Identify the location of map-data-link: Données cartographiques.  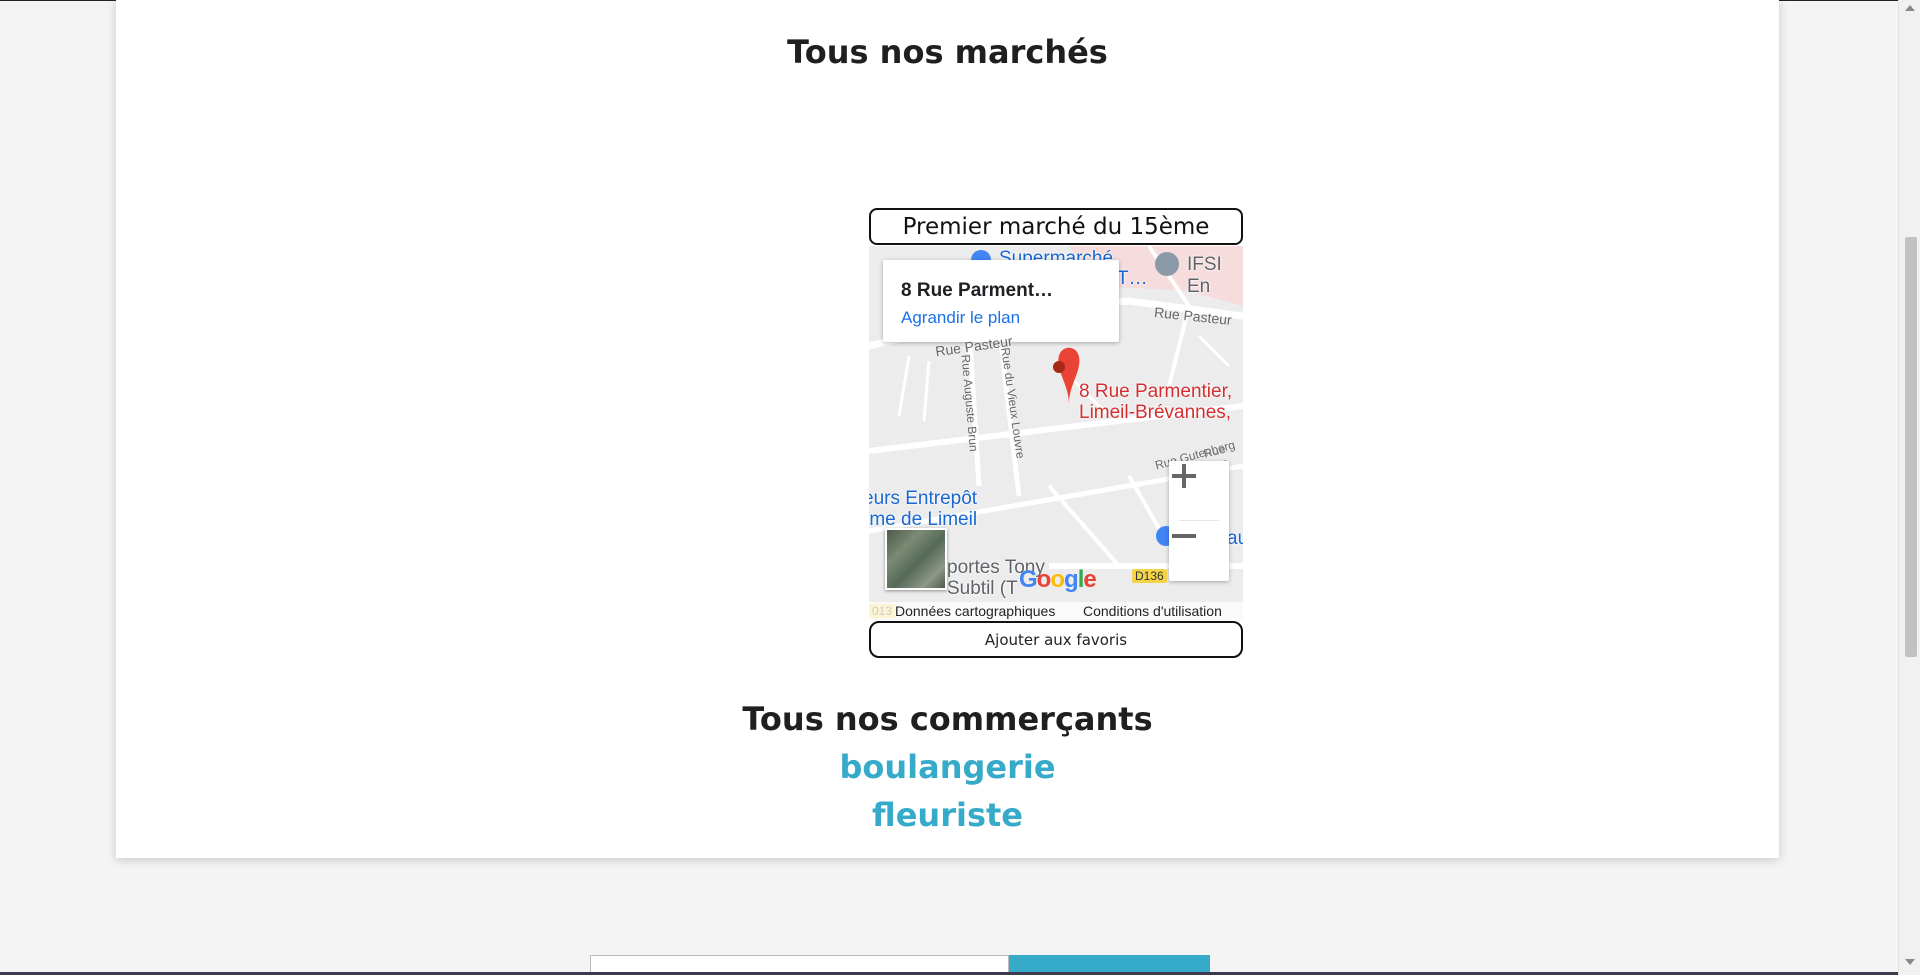
(975, 611).